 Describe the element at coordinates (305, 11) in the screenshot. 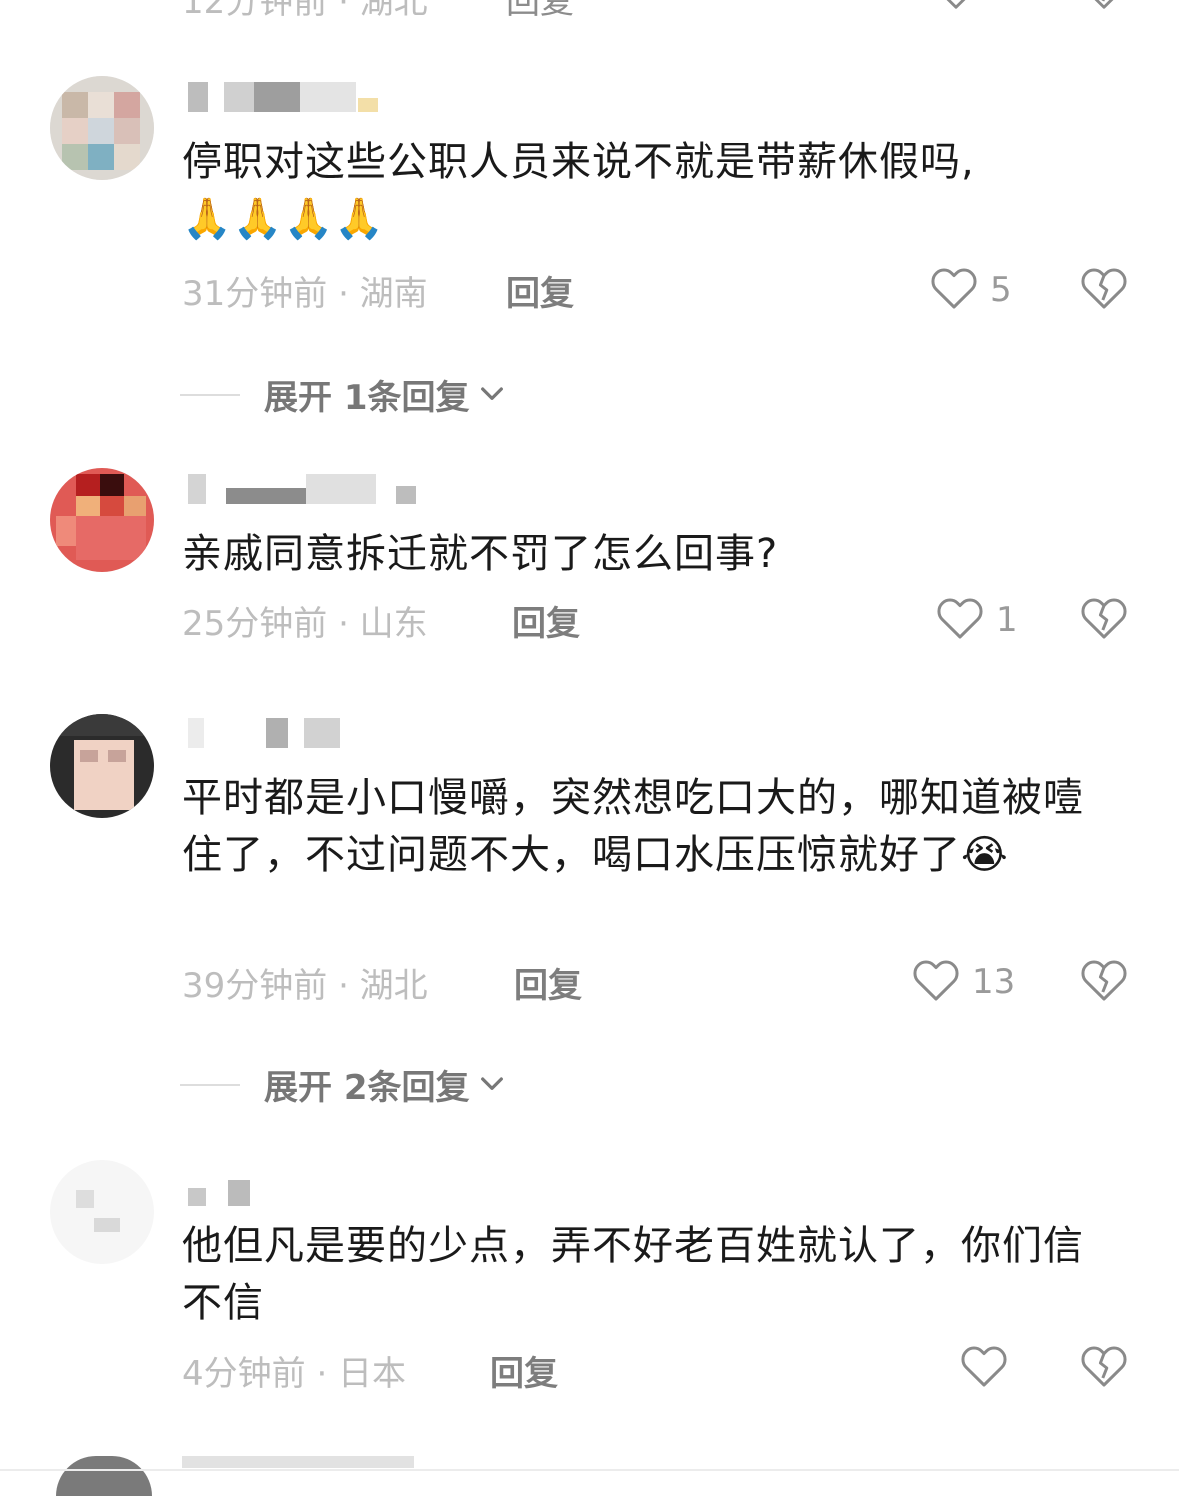

I see `comment-meta: 12分钟前 · 湖北` at that location.